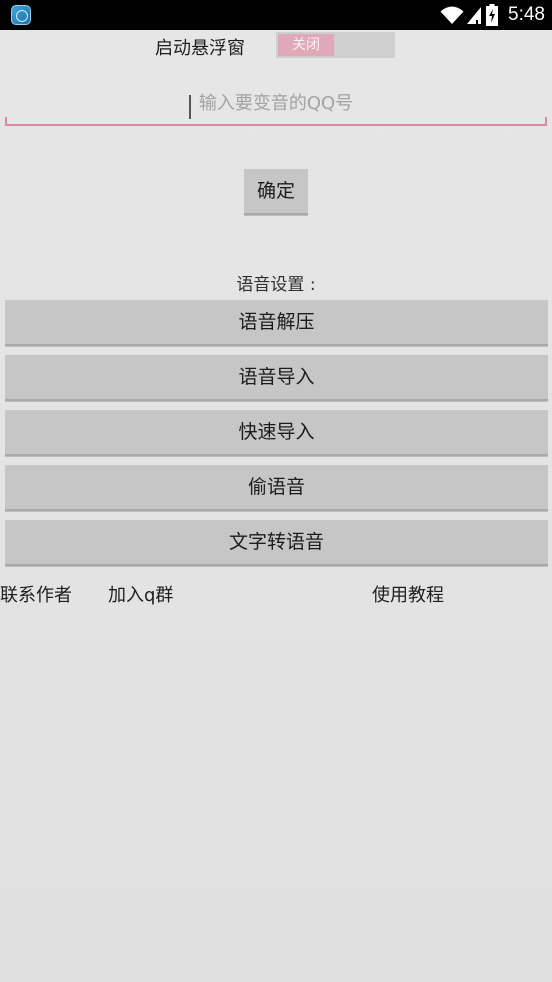  Describe the element at coordinates (492, 15) in the screenshot. I see `battery-icon` at that location.